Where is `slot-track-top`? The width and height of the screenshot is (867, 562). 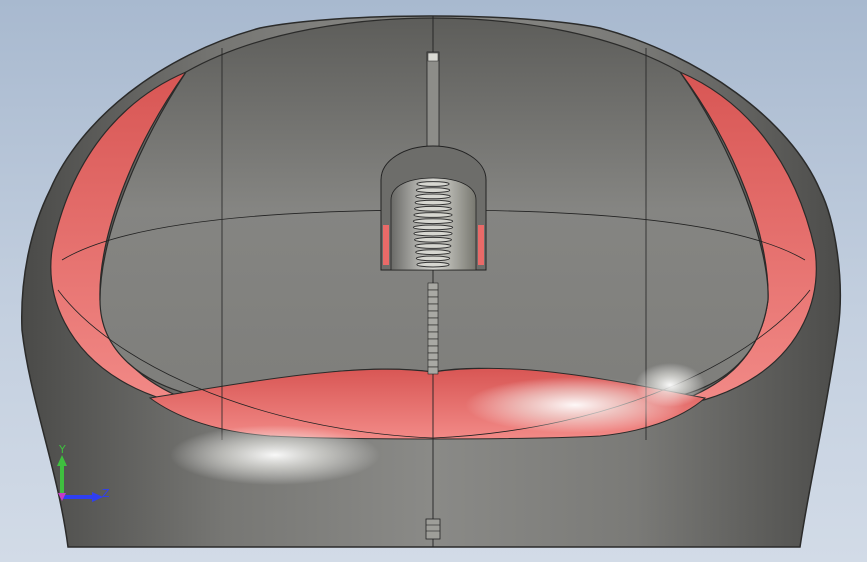 slot-track-top is located at coordinates (433, 100).